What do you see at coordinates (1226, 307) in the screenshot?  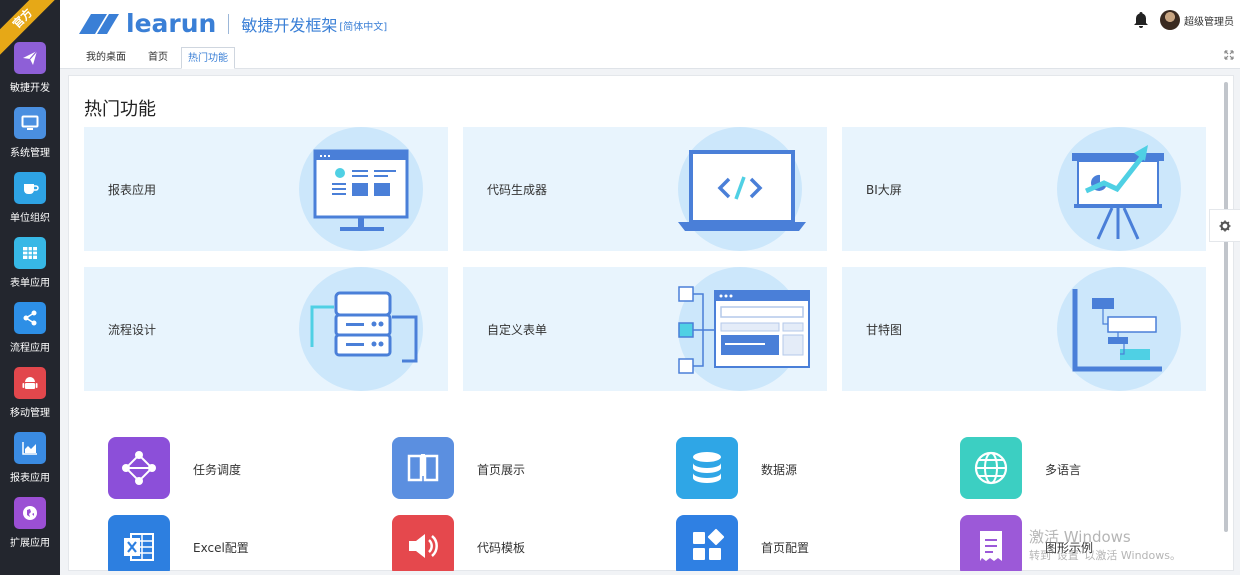 I see `vertical-scrollbar` at bounding box center [1226, 307].